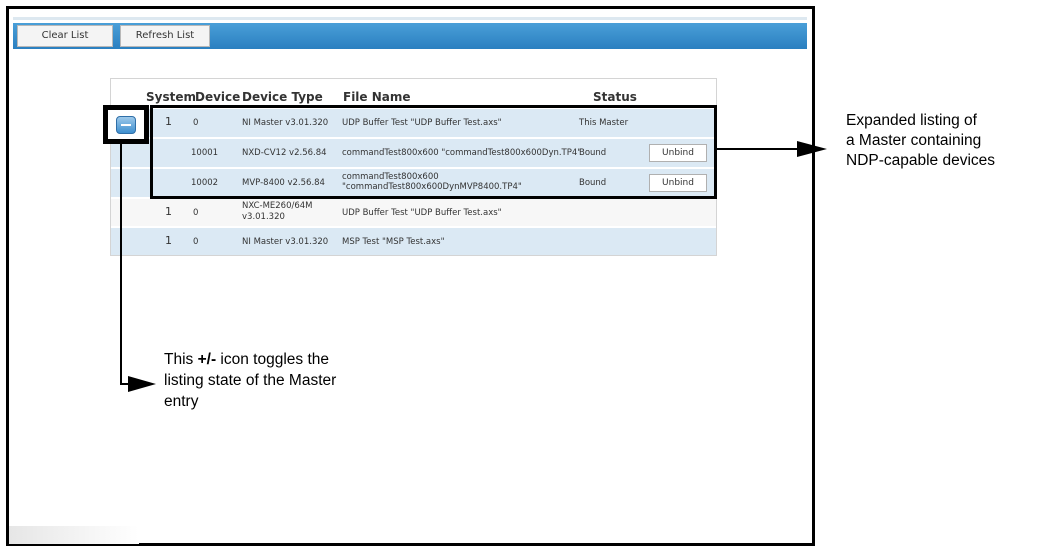 This screenshot has height=552, width=1053. Describe the element at coordinates (74, 535) in the screenshot. I see `background-shadow` at that location.